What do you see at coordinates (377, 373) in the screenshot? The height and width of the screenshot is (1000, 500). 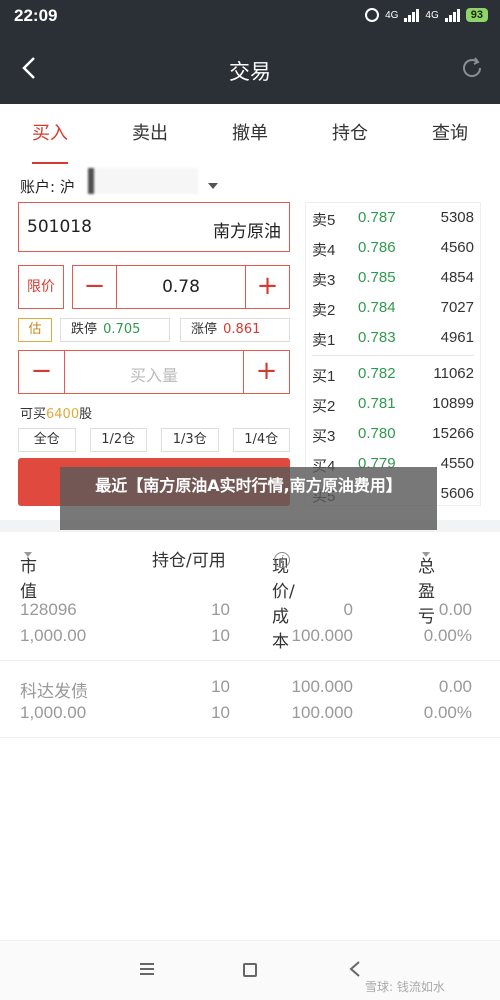 I see `ob-price: 0.782` at bounding box center [377, 373].